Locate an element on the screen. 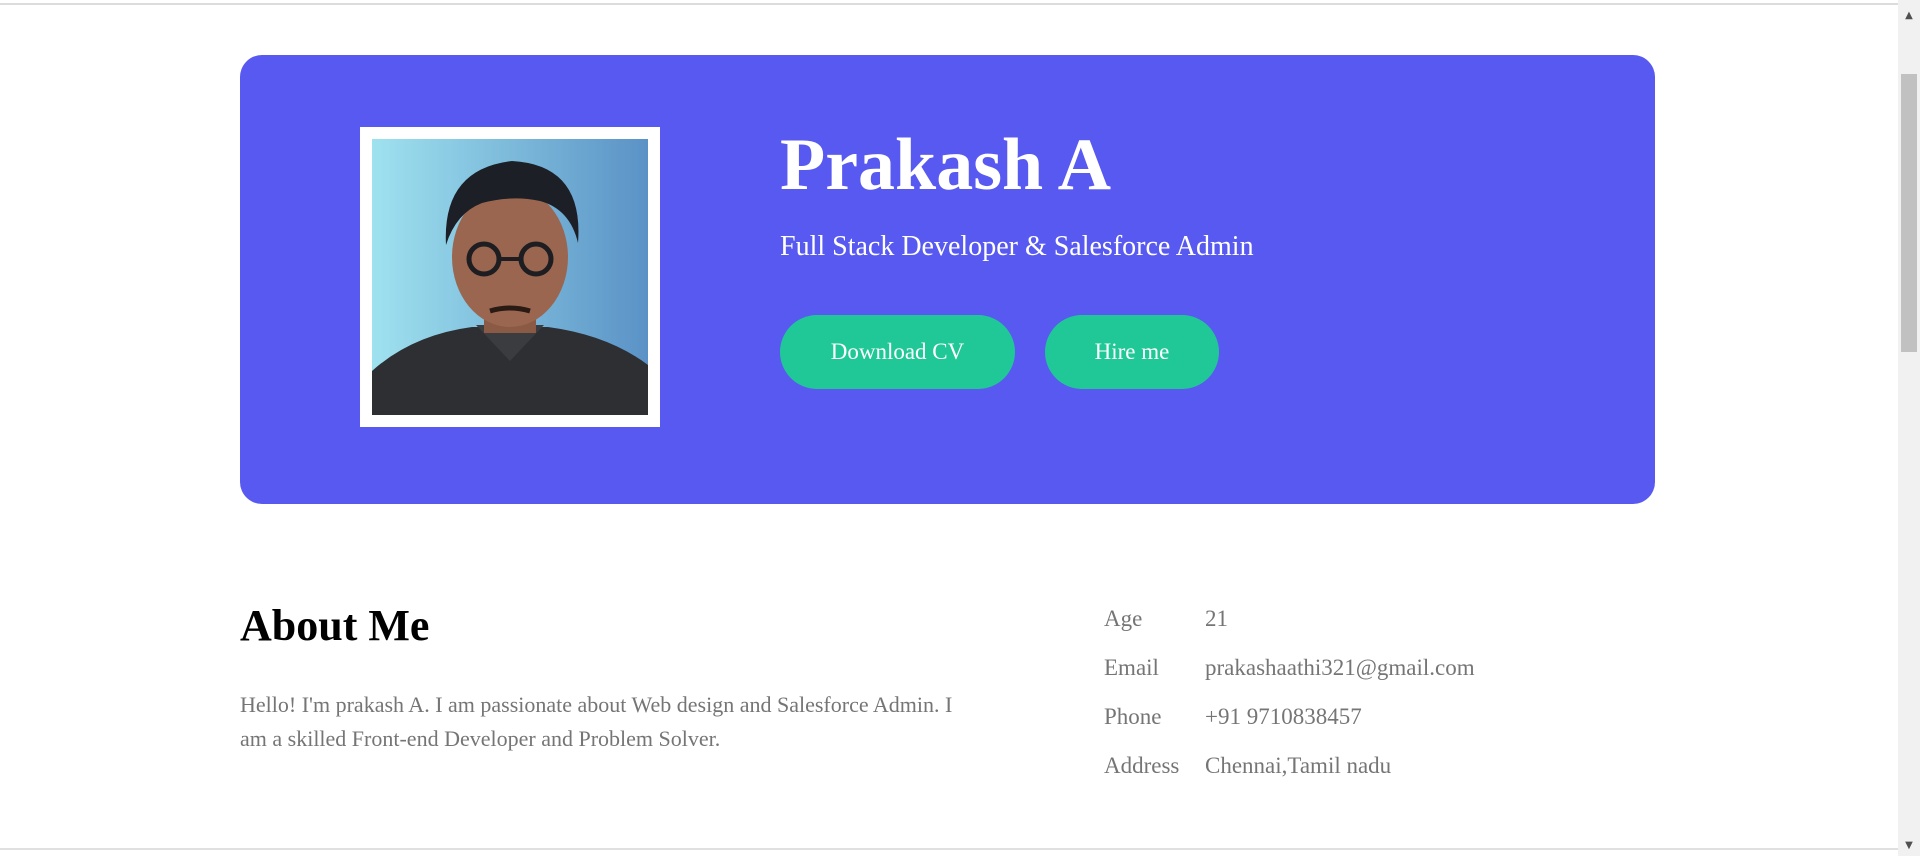  info-value: 21 is located at coordinates (1216, 618).